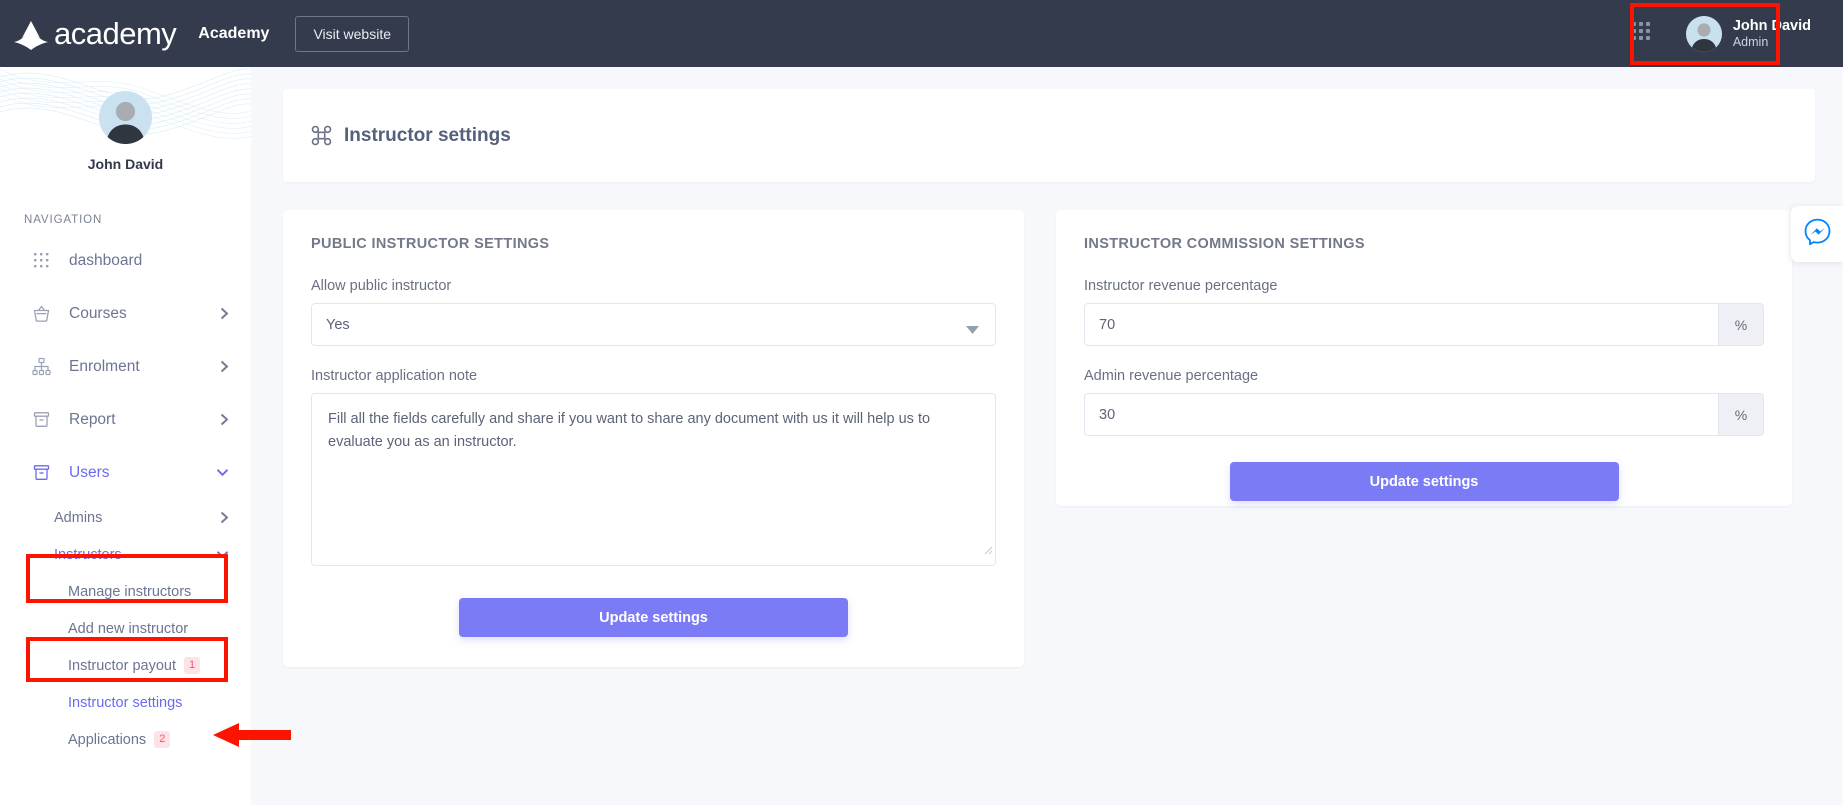 This screenshot has height=805, width=1843. What do you see at coordinates (1424, 481) in the screenshot?
I see `update-settings-button-commission: Update settings` at bounding box center [1424, 481].